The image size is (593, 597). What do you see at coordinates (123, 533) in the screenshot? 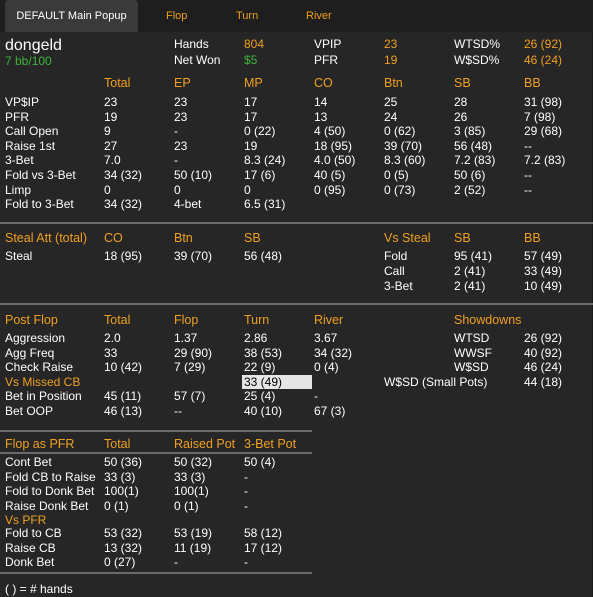
I see `flop-pfr2-cell: 53 (32)` at bounding box center [123, 533].